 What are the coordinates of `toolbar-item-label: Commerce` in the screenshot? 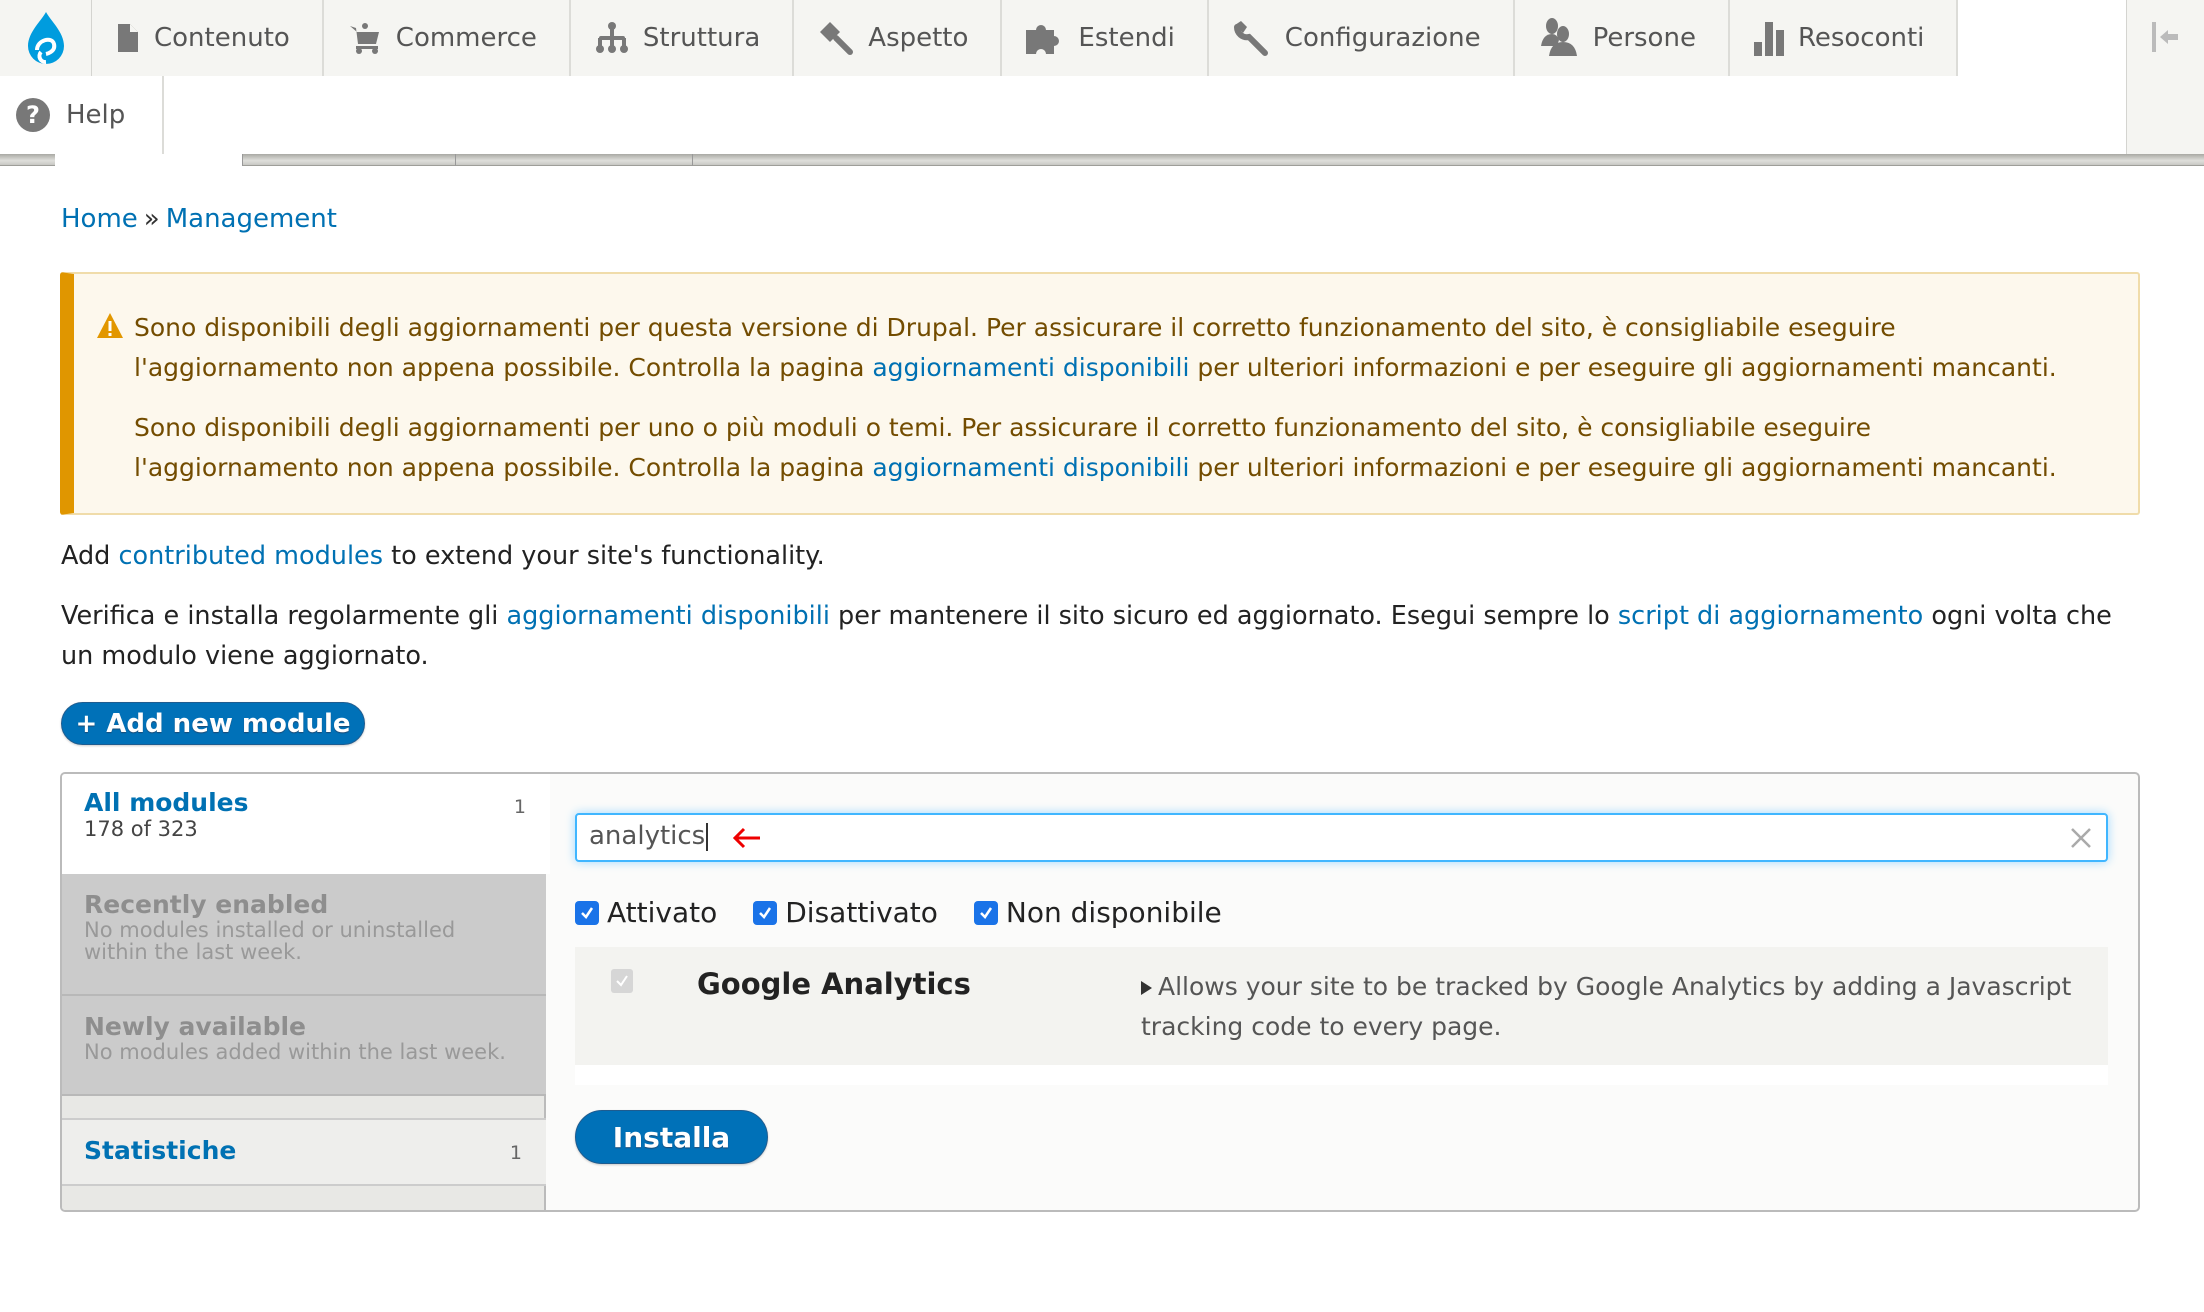 It's located at (466, 38).